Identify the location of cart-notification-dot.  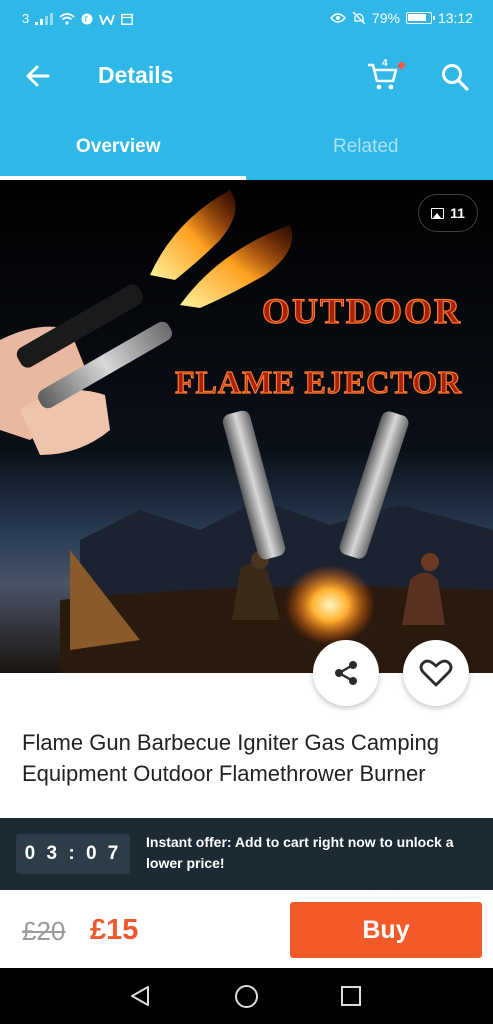
(401, 65).